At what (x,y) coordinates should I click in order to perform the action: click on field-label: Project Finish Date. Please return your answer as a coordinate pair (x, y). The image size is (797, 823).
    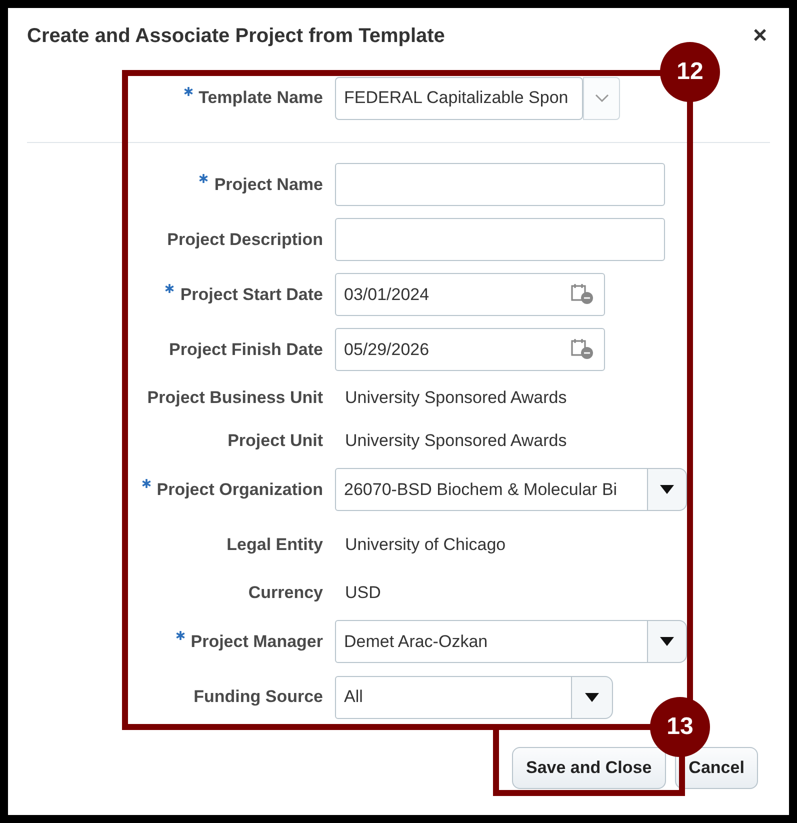
    Looking at the image, I should click on (246, 349).